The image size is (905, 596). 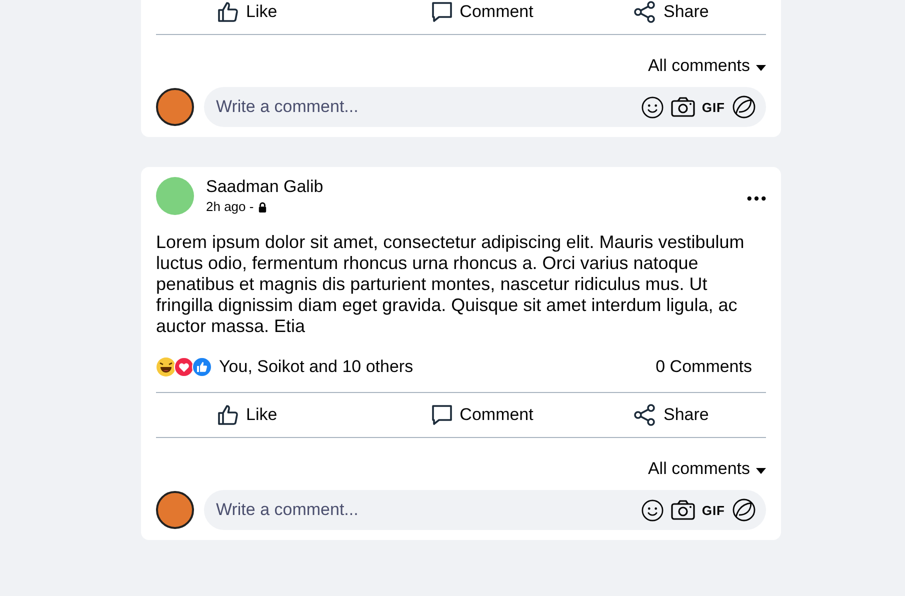 What do you see at coordinates (184, 367) in the screenshot?
I see `heart-reaction-icon` at bounding box center [184, 367].